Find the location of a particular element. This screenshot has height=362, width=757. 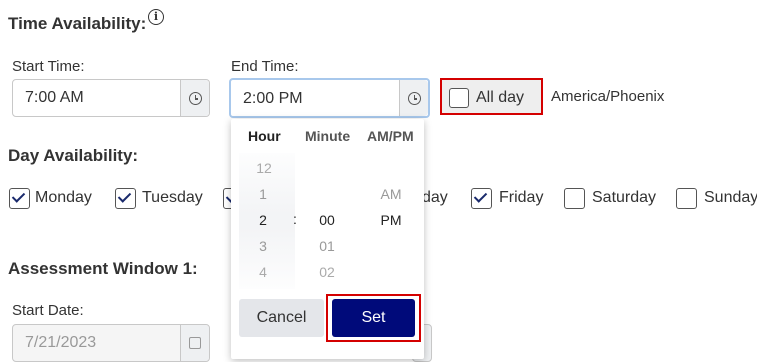

calendar-icon is located at coordinates (195, 343).